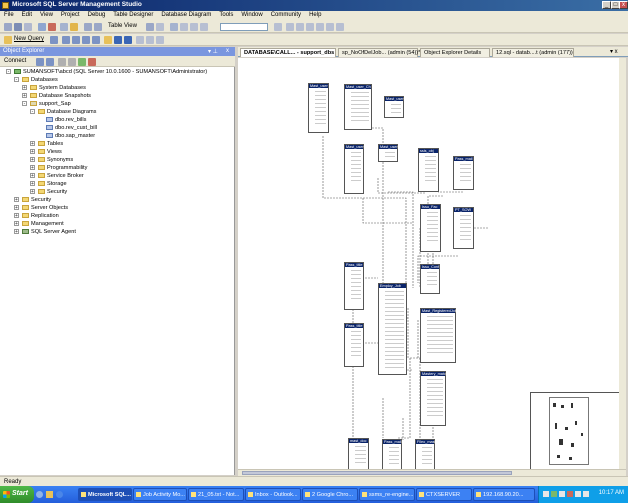 The image size is (628, 503). Describe the element at coordinates (40, 62) in the screenshot. I see `connect-icon` at that location.